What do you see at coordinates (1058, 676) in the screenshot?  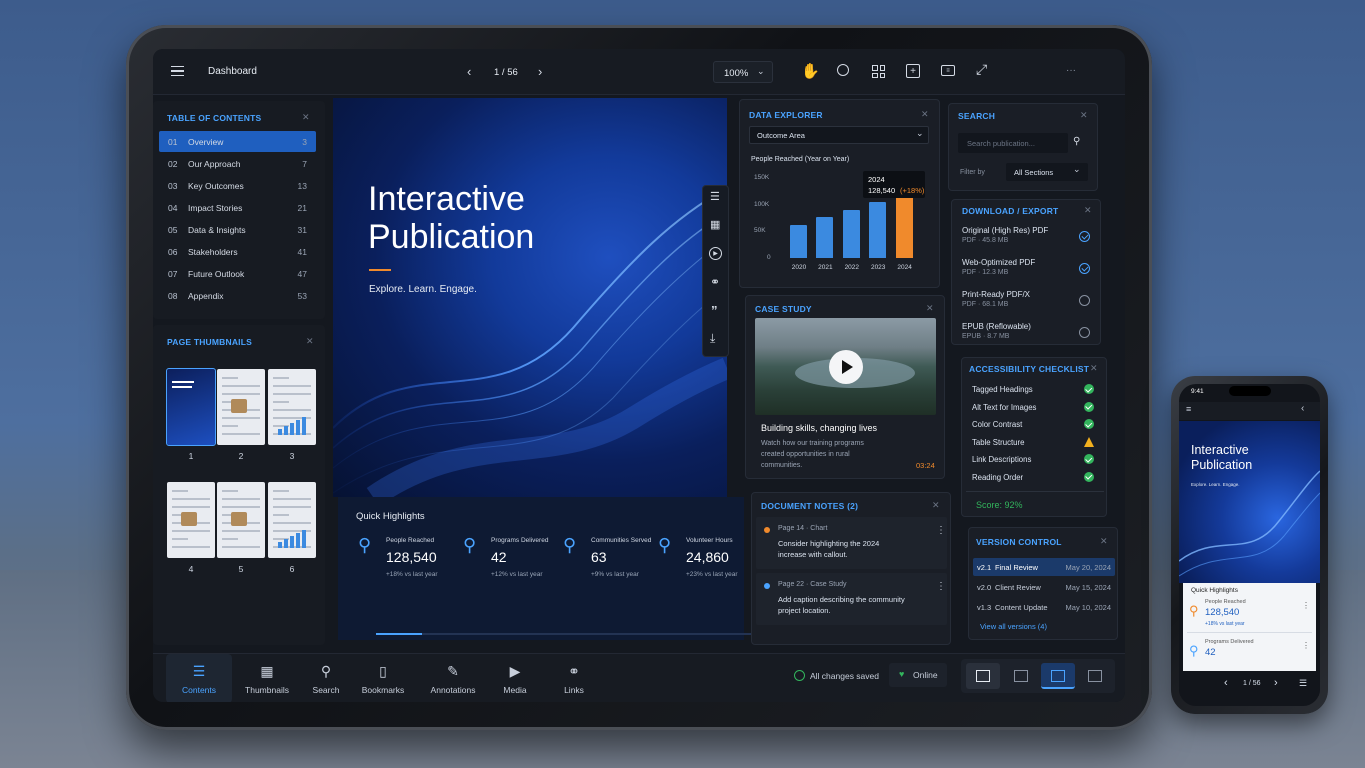 I see `layout-split-button` at bounding box center [1058, 676].